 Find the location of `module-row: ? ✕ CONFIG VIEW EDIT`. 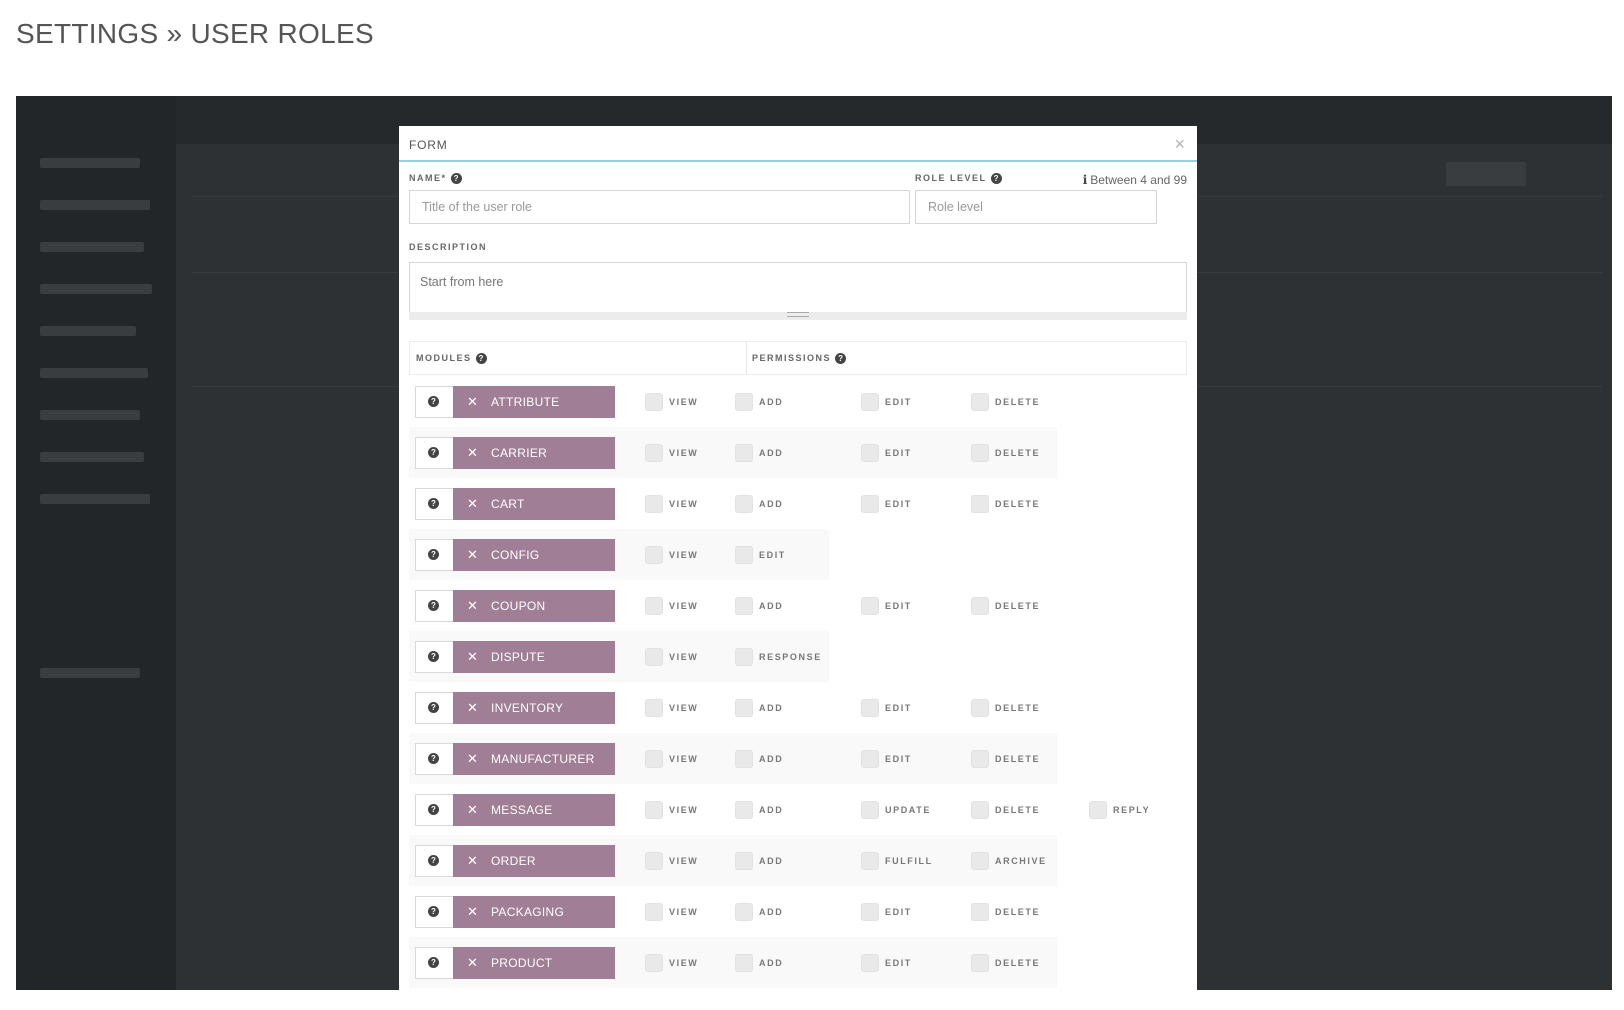

module-row: ? ✕ CONFIG VIEW EDIT is located at coordinates (798, 554).